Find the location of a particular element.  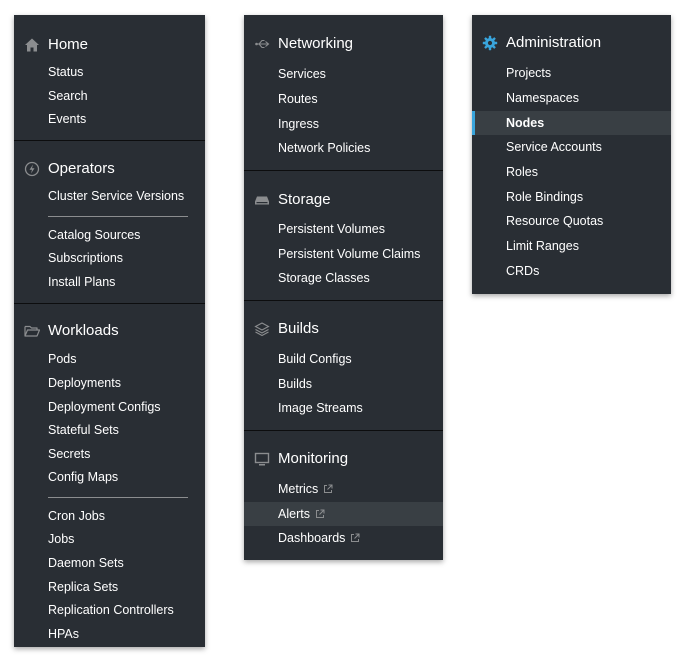

nav-item-persistent-volume-claims: Persistent Volume Claims is located at coordinates (343, 254).